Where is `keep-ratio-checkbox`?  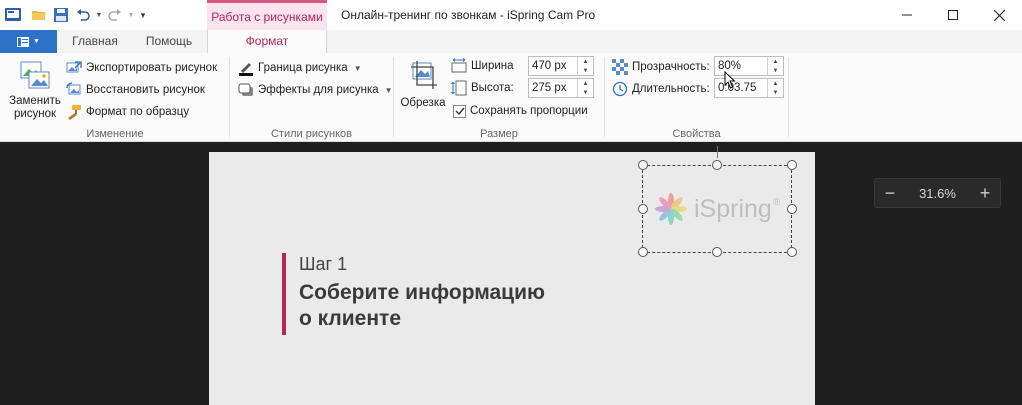
keep-ratio-checkbox is located at coordinates (459, 111).